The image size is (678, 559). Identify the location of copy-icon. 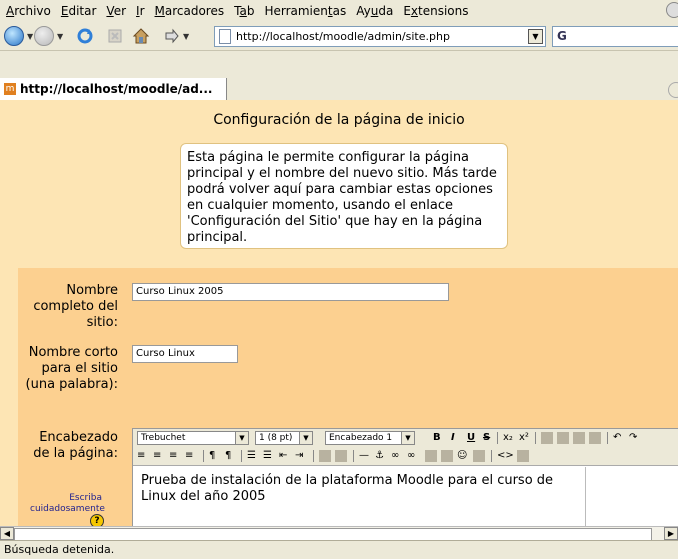
(547, 438).